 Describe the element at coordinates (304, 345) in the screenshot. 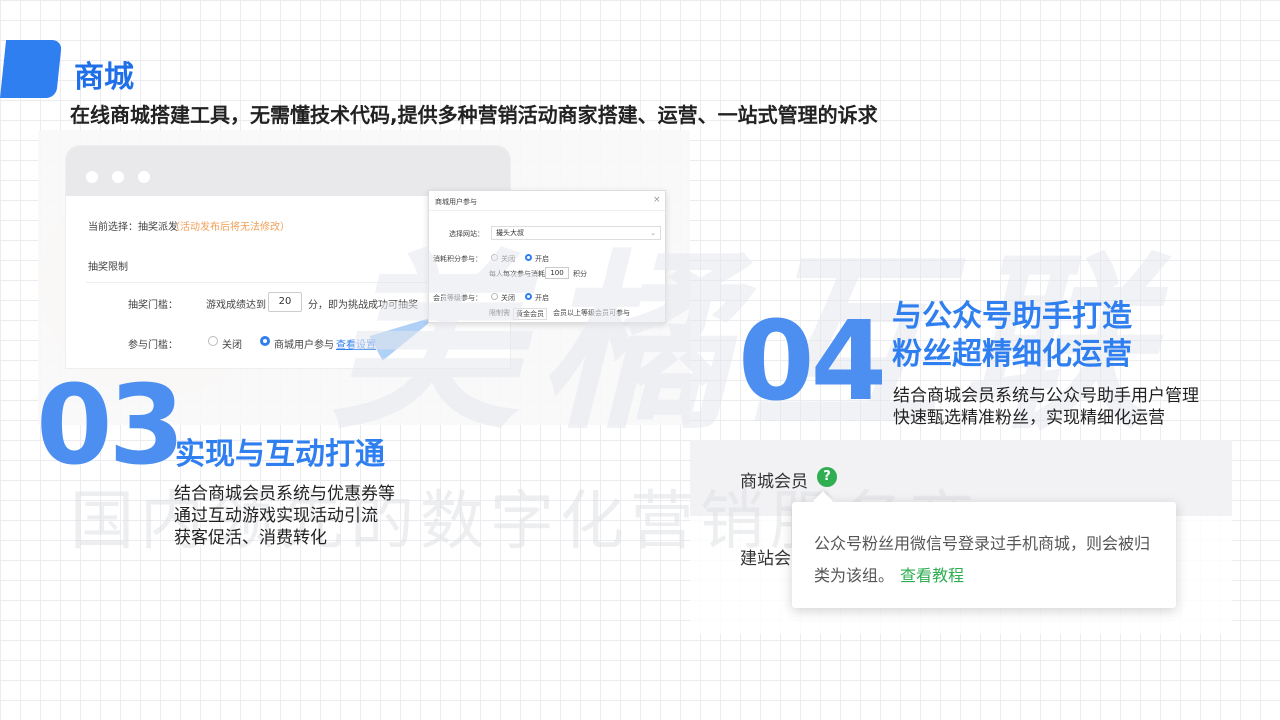

I see `radio-mall-users-label: 商城用户参与` at that location.